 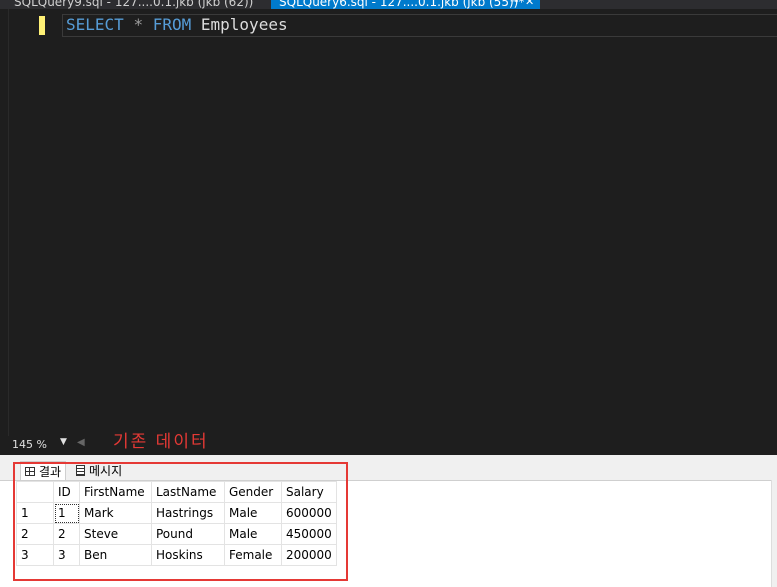 What do you see at coordinates (66, 513) in the screenshot?
I see `cell-id: 1` at bounding box center [66, 513].